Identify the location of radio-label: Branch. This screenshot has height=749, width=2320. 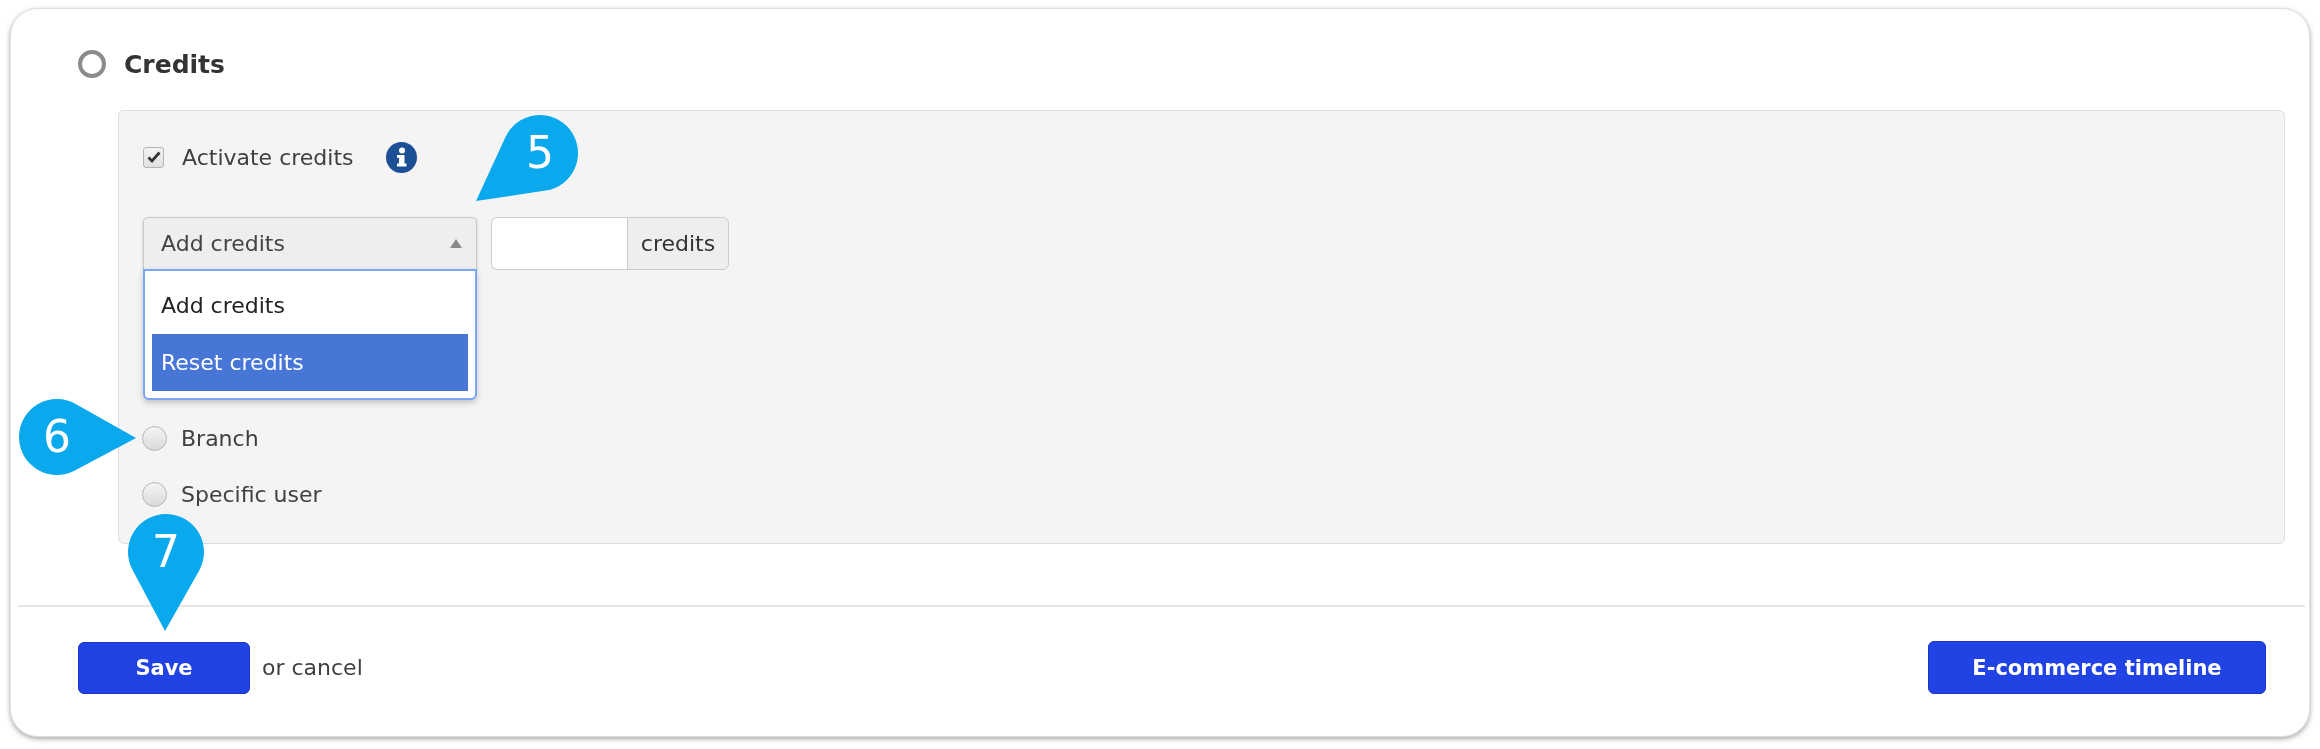
(220, 438).